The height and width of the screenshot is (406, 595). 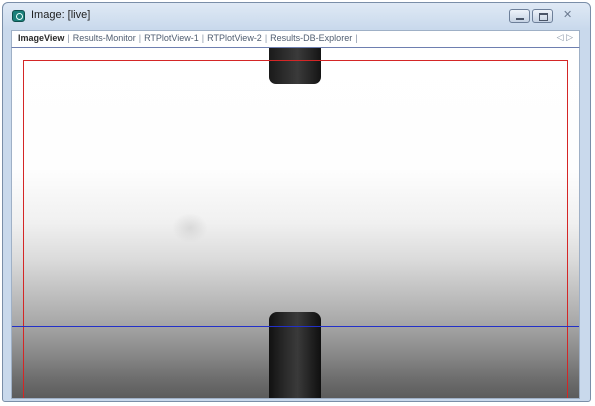 I want to click on tab-results-monitor: Results-Monitor, so click(x=104, y=38).